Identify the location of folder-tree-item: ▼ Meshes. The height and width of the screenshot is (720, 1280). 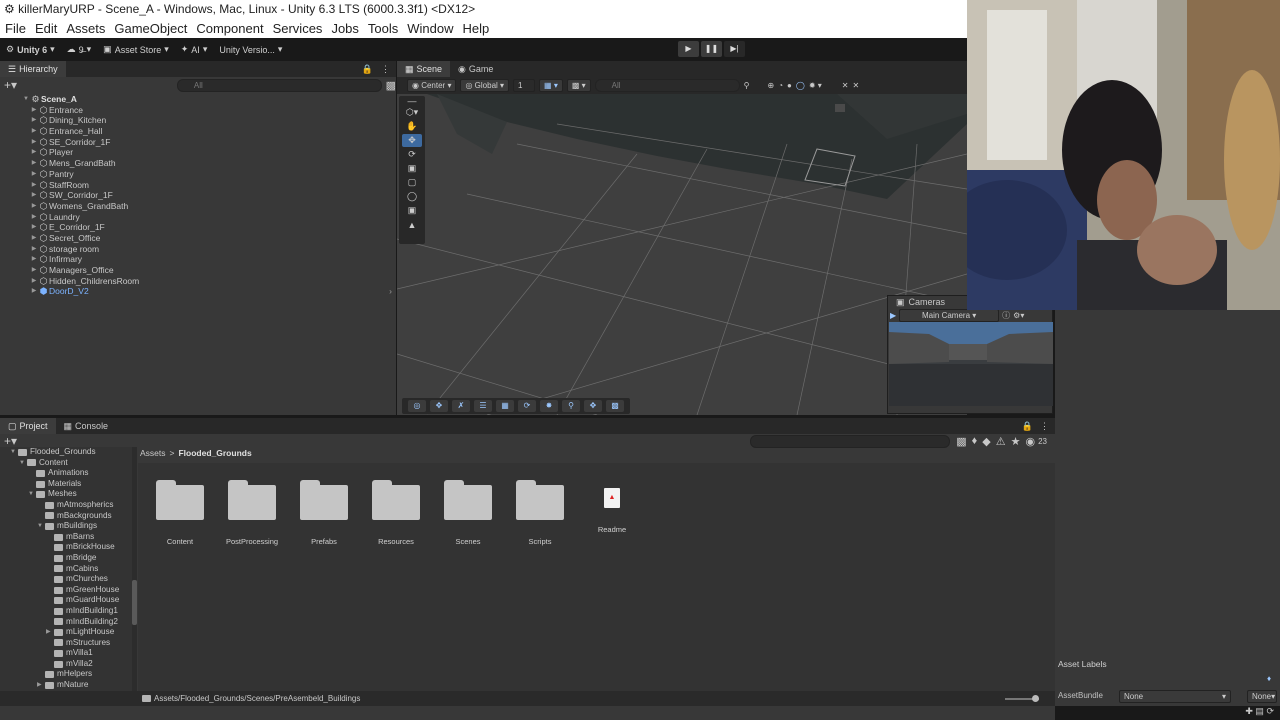
(66, 494).